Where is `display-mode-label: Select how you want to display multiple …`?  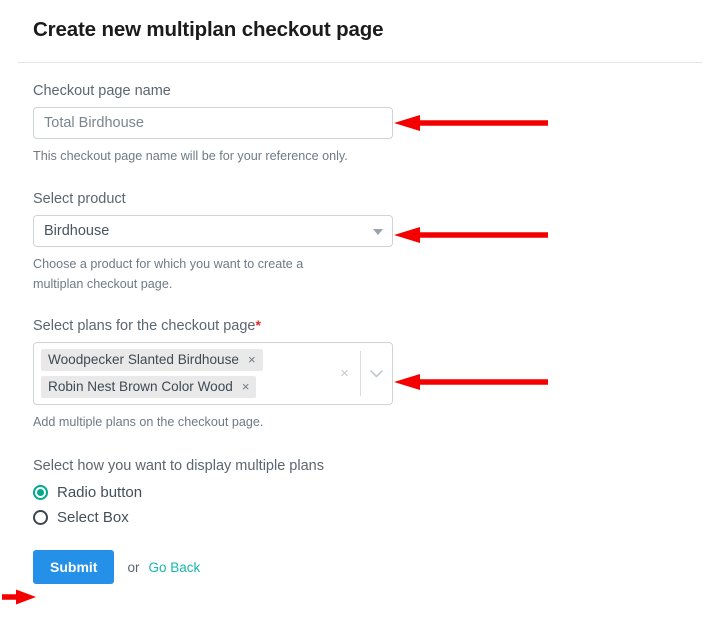 display-mode-label: Select how you want to display multiple … is located at coordinates (178, 466).